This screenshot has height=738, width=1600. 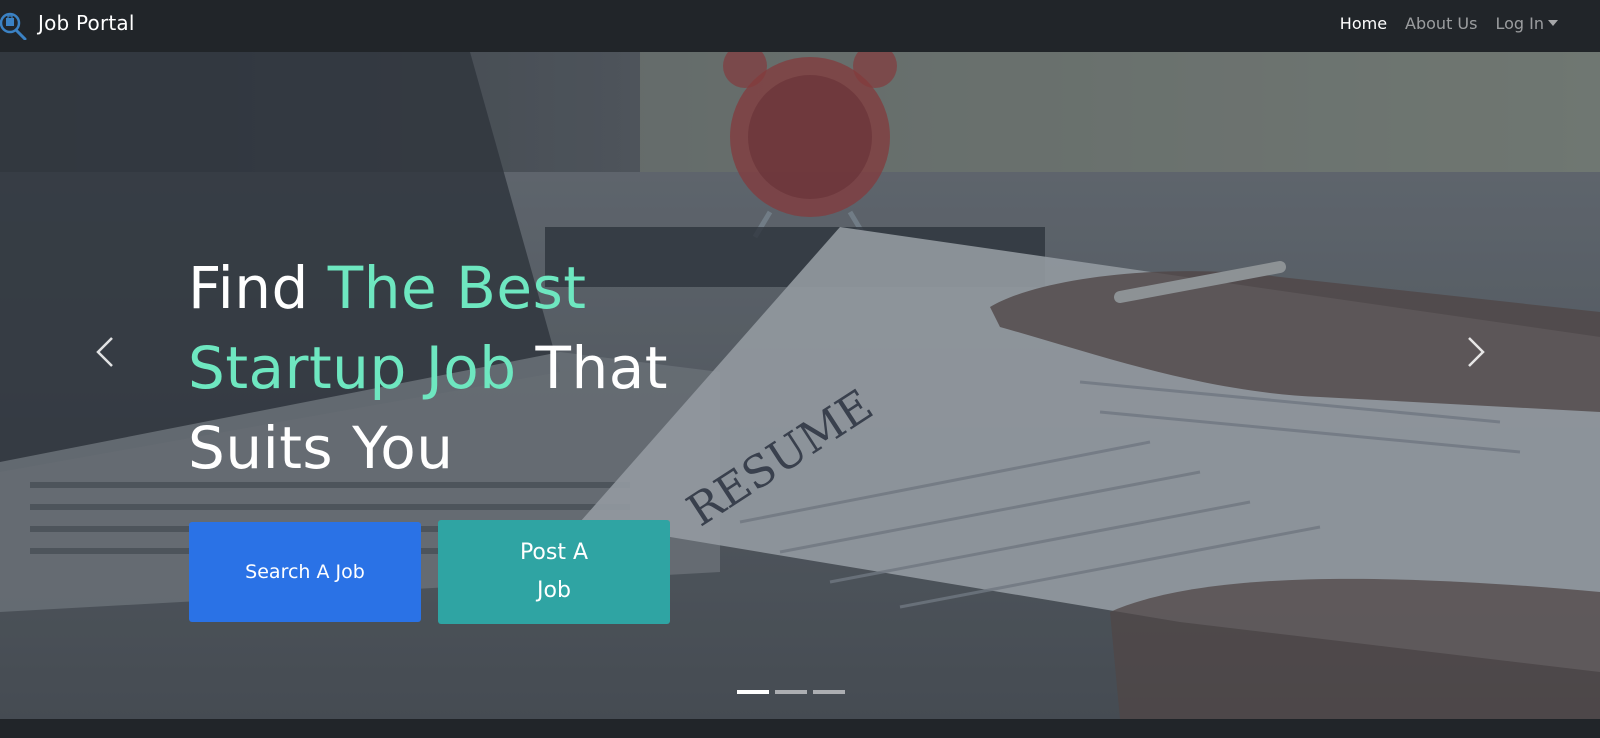 I want to click on search-a-job-button: Search A Job, so click(x=305, y=572).